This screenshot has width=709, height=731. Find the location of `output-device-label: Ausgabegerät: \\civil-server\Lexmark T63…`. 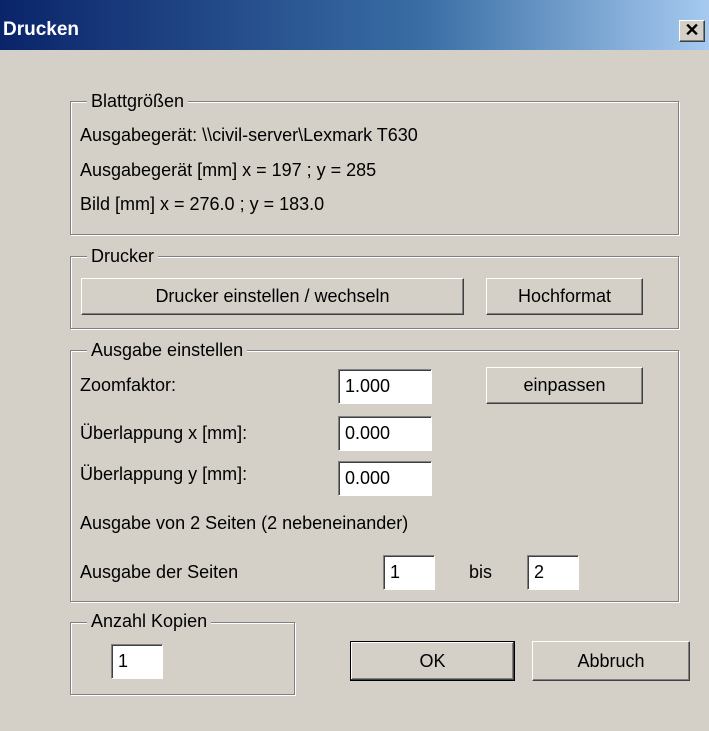

output-device-label: Ausgabegerät: \\civil-server\Lexmark T63… is located at coordinates (249, 135).